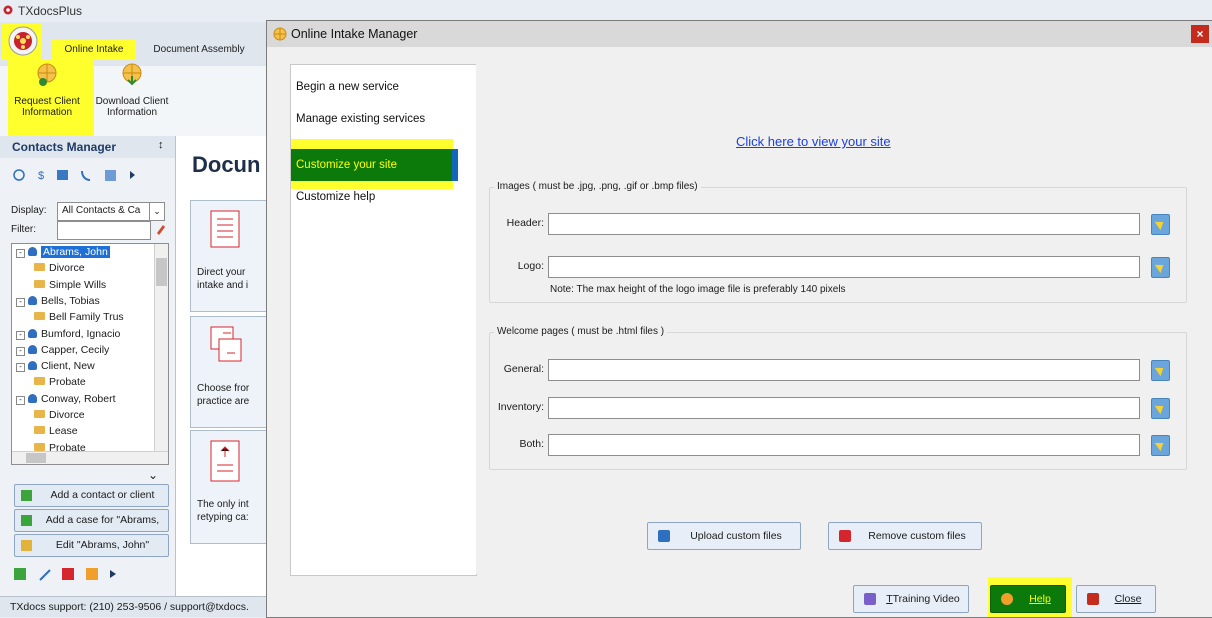  What do you see at coordinates (104, 230) in the screenshot?
I see `filter-input` at bounding box center [104, 230].